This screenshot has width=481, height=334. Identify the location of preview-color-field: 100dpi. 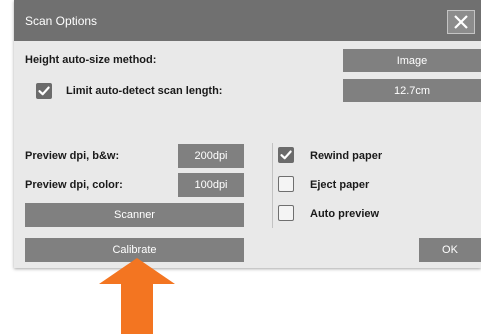
(211, 185).